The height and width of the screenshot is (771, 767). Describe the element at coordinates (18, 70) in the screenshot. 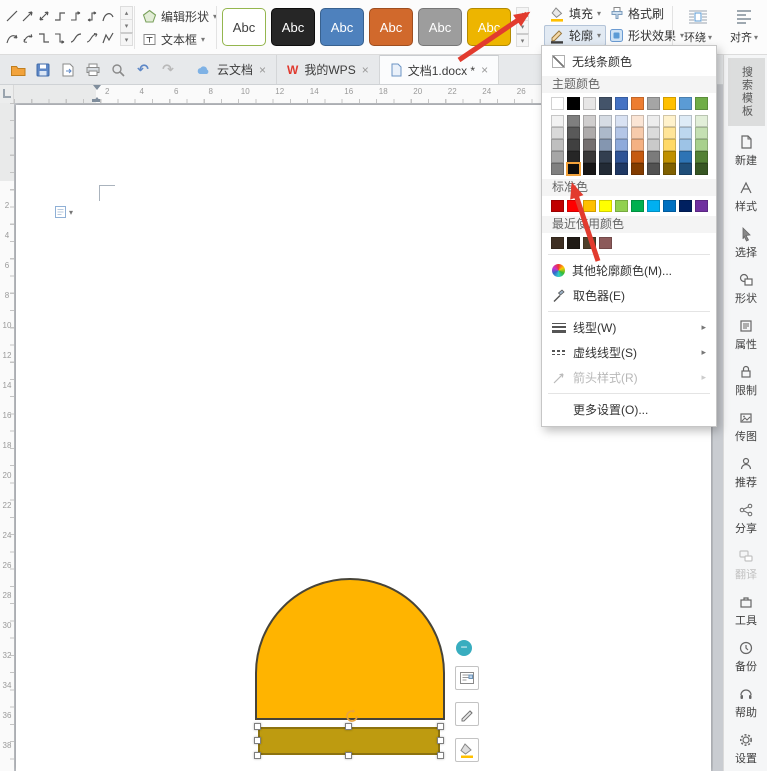

I see `open-folder-icon` at that location.